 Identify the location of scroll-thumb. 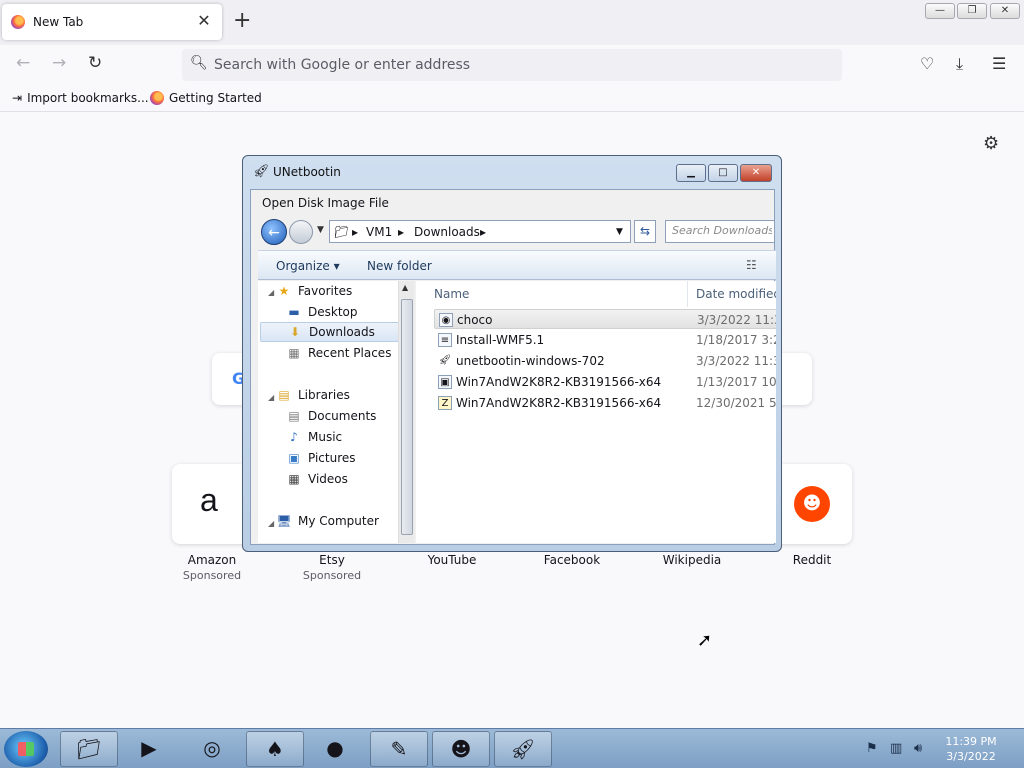
(407, 417).